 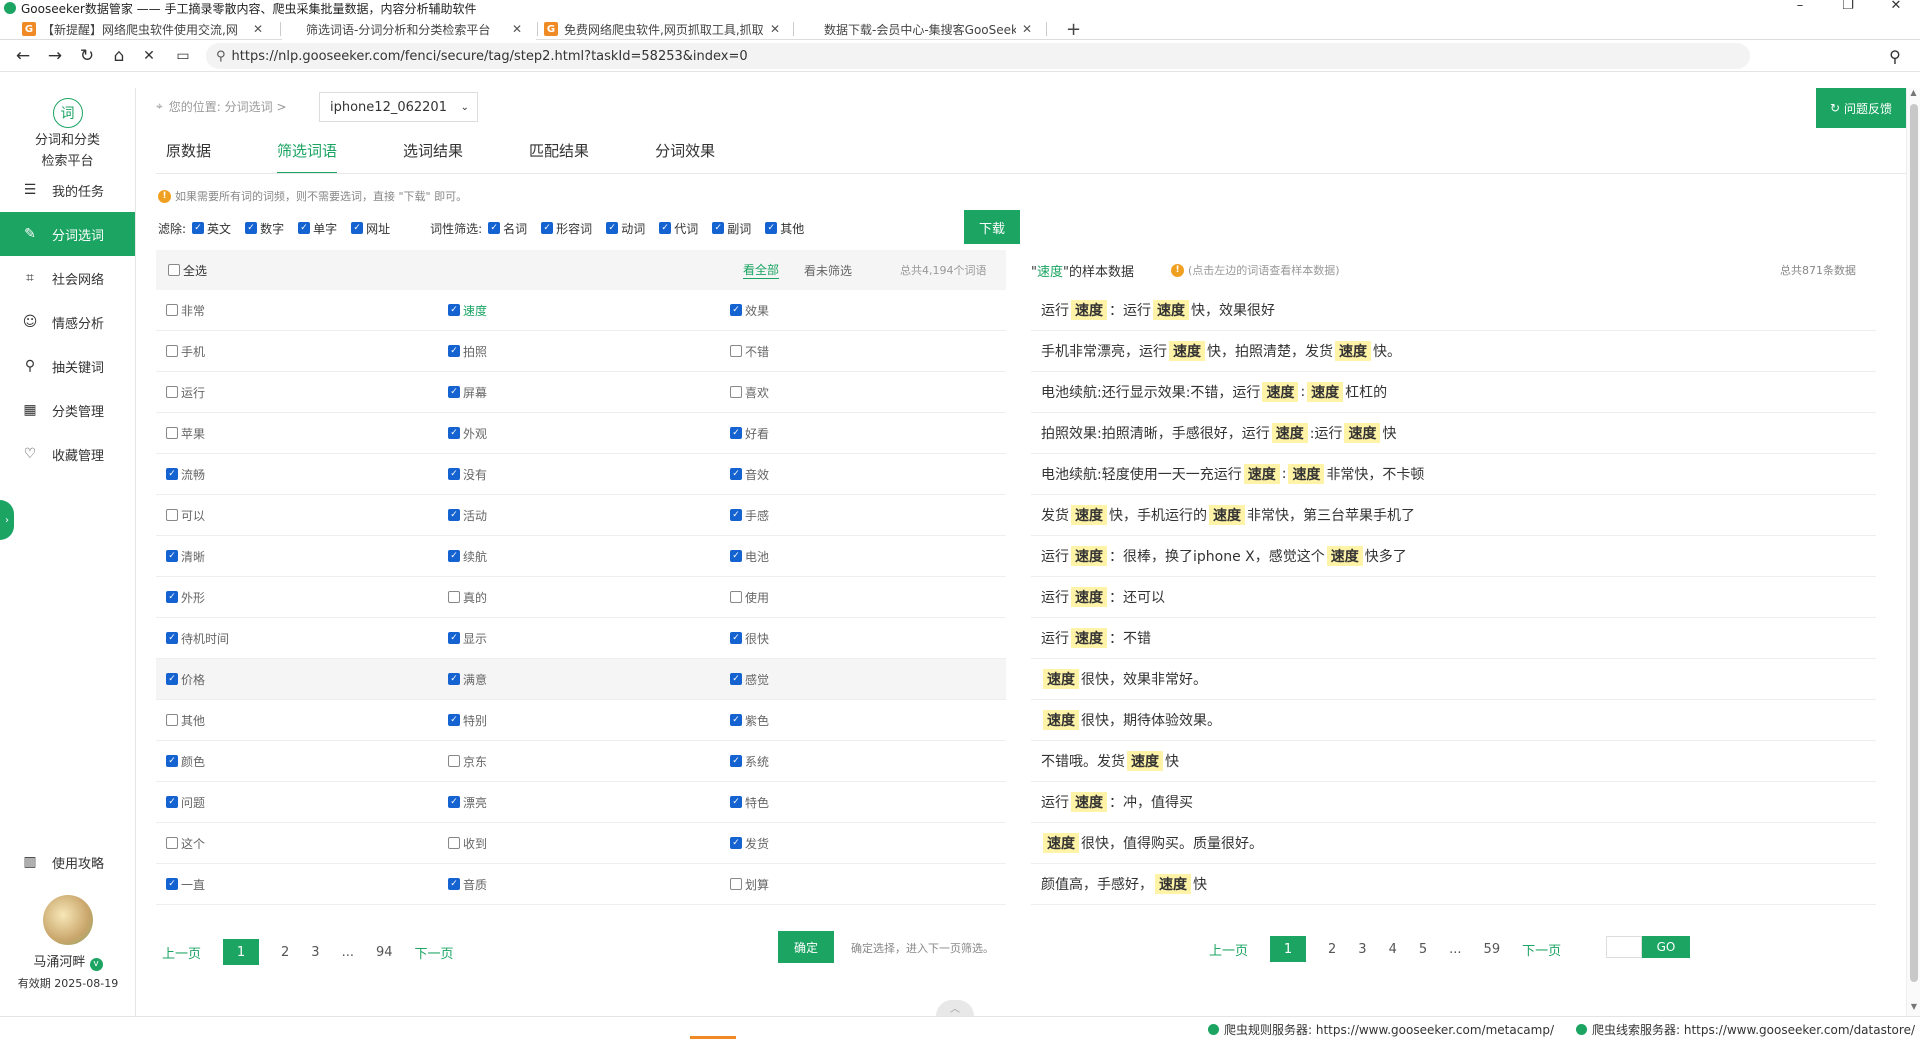 What do you see at coordinates (297, 310) in the screenshot?
I see `word-checkbox: 非常` at bounding box center [297, 310].